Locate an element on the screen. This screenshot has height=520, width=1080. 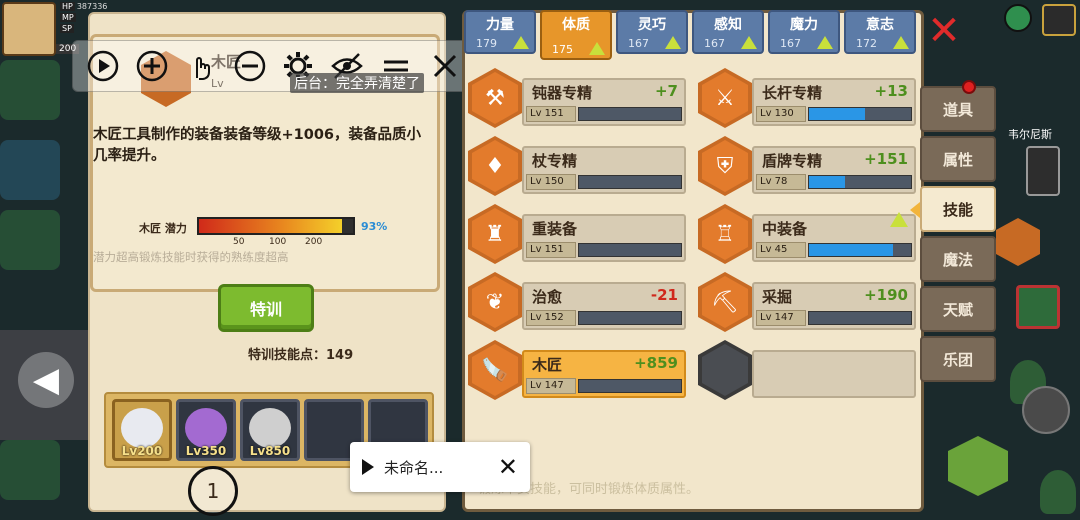
skill-card: 钝器专精 +7 Lv 151 is located at coordinates (604, 102).